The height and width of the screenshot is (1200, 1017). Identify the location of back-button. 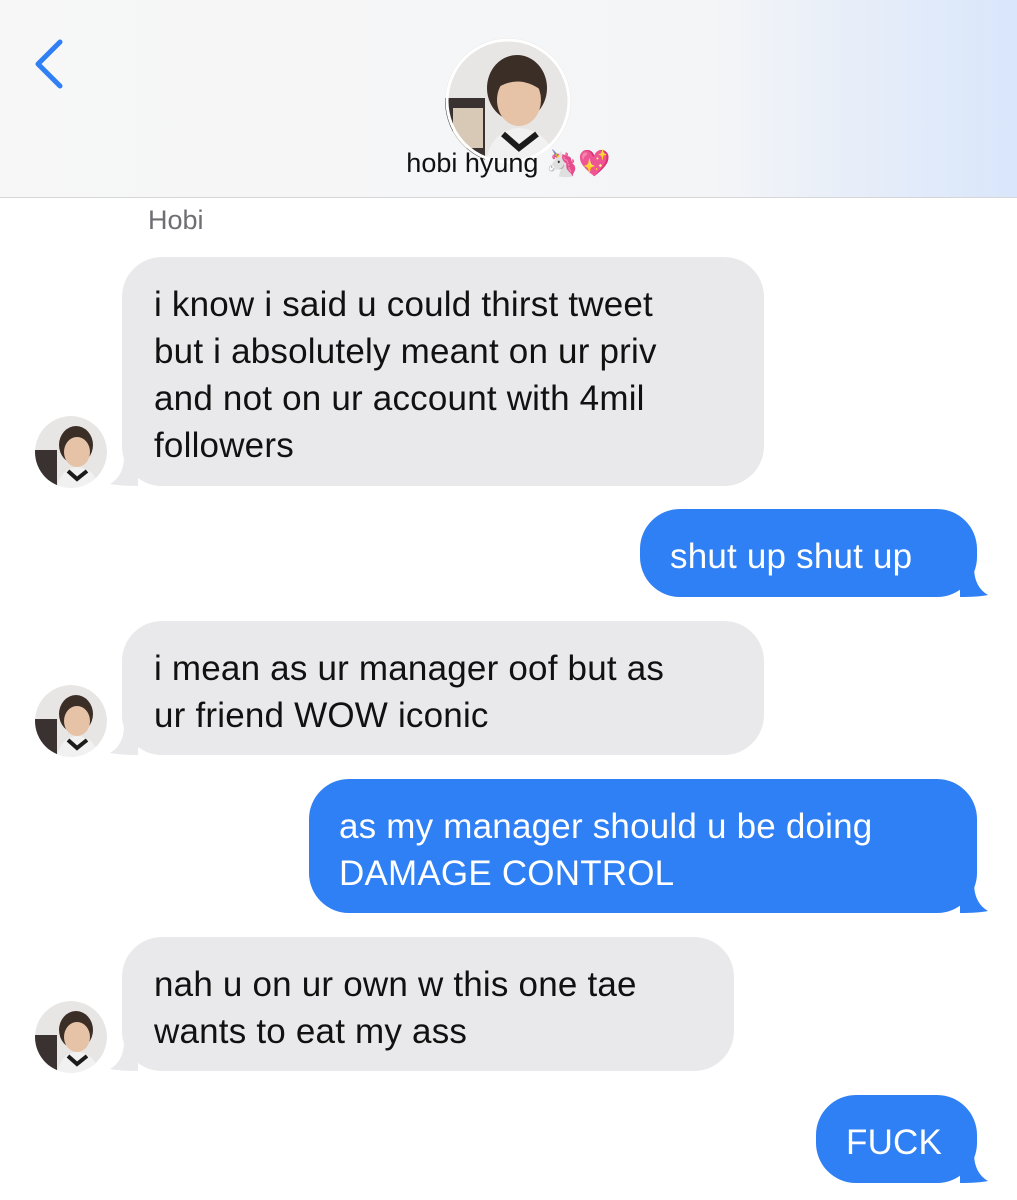
(50, 64).